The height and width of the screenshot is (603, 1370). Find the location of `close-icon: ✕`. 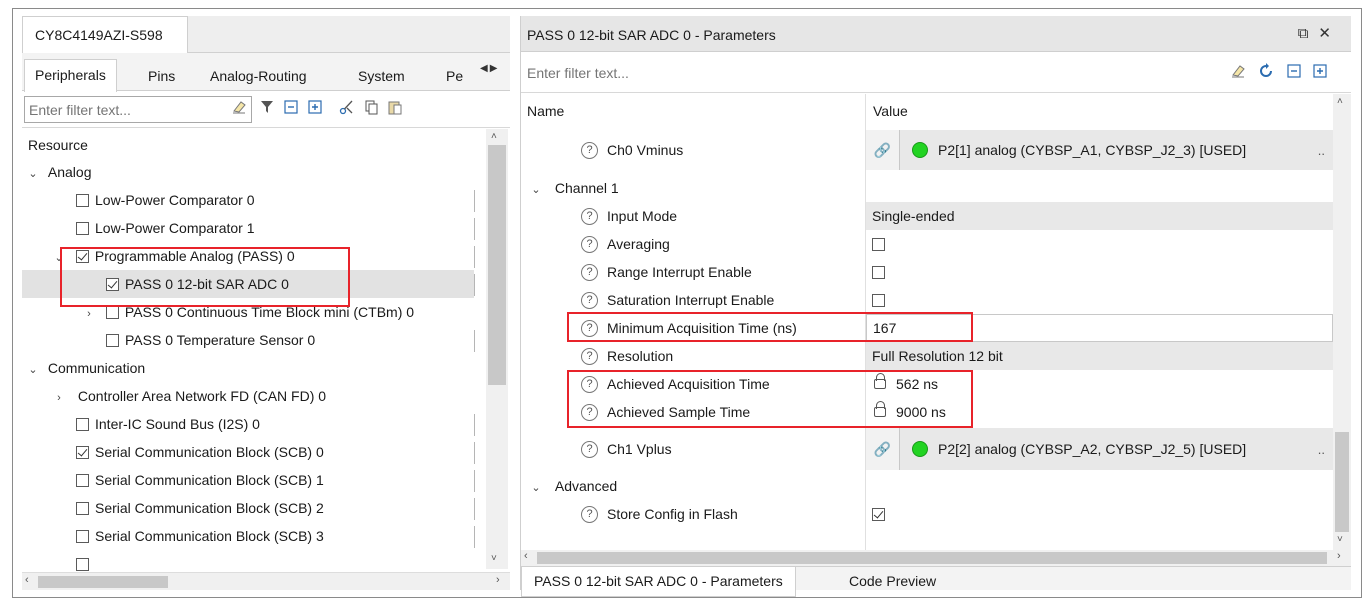

close-icon: ✕ is located at coordinates (1329, 33).